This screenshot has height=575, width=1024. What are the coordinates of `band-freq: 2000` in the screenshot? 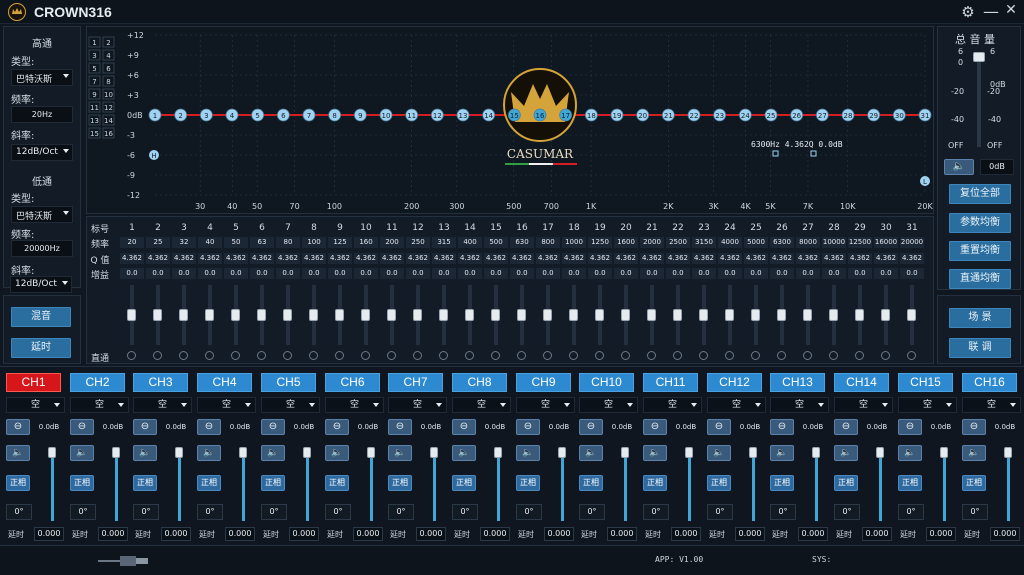 It's located at (652, 242).